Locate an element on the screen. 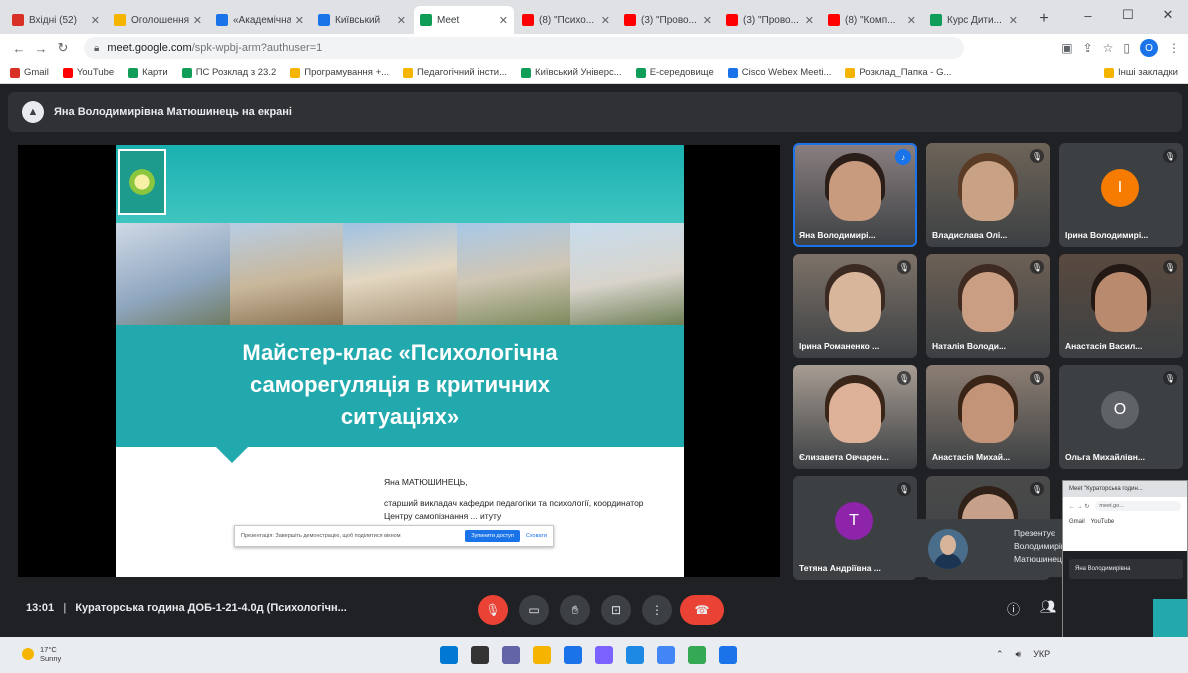  reload-icon: ↻ is located at coordinates (63, 48).